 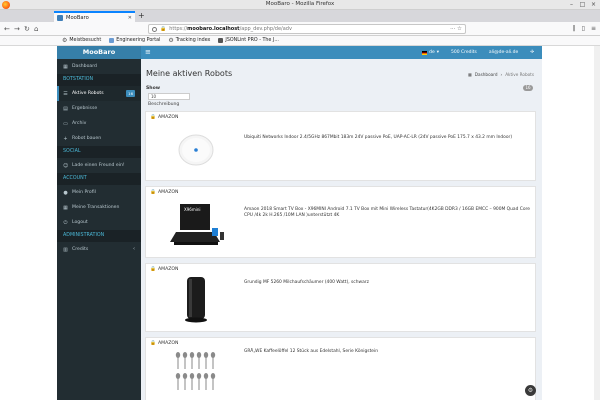 What do you see at coordinates (99, 52) in the screenshot?
I see `app-logo: MooBaro` at bounding box center [99, 52].